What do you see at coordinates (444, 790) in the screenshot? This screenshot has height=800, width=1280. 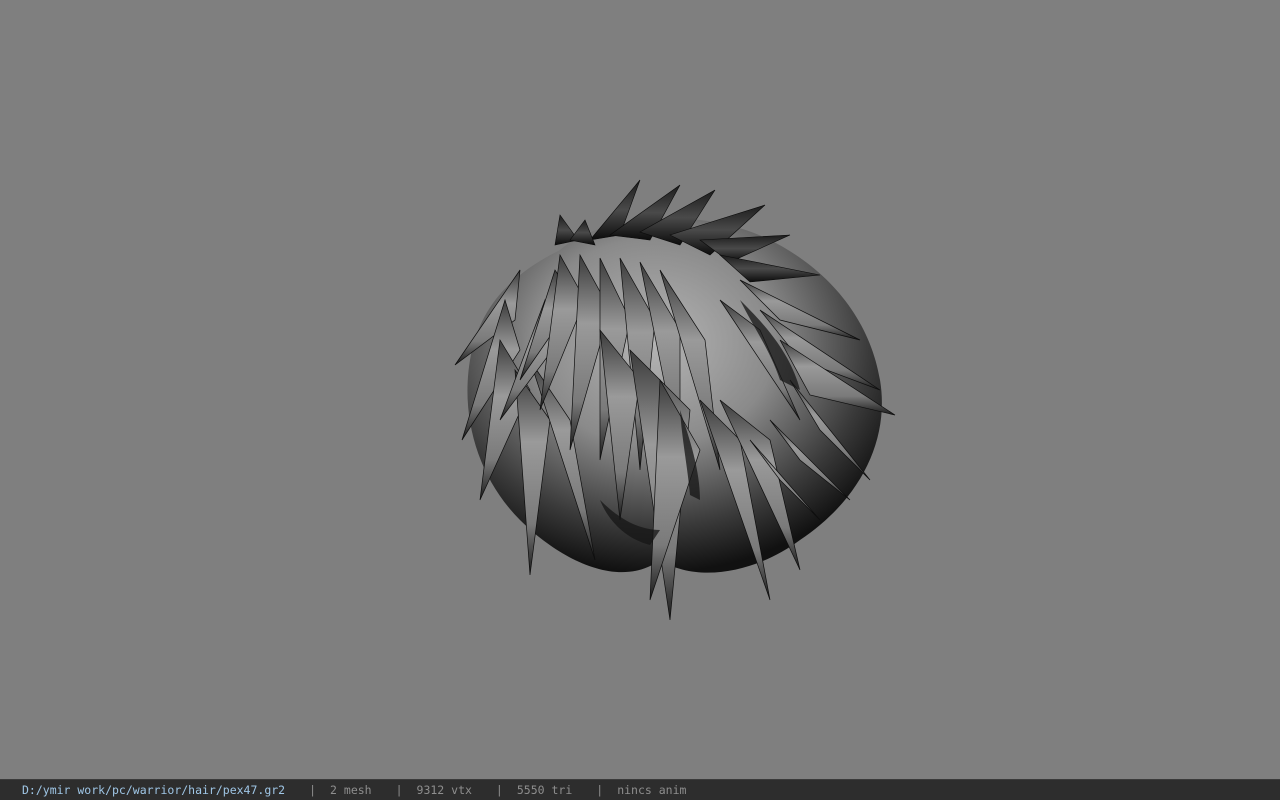 I see `vertex-count: 9312 vtx` at bounding box center [444, 790].